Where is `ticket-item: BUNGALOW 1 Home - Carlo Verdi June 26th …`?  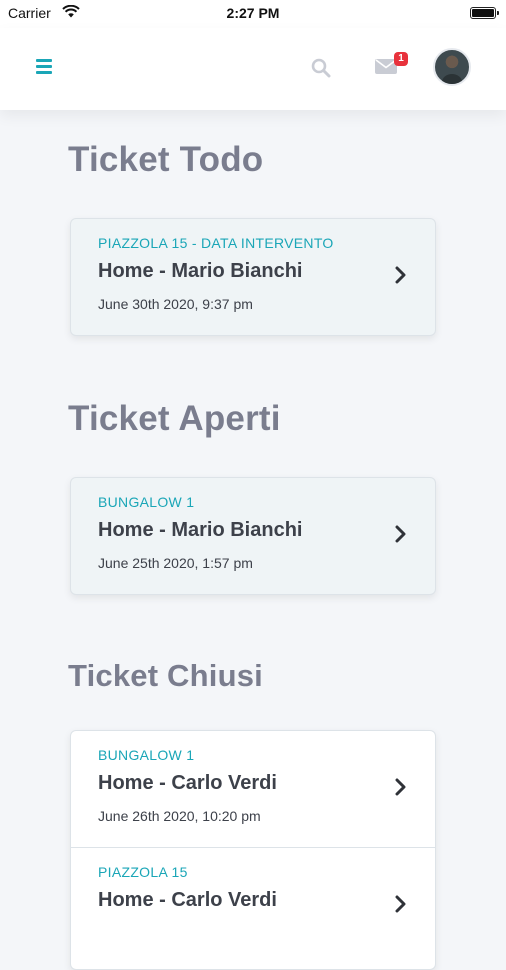 ticket-item: BUNGALOW 1 Home - Carlo Verdi June 26th … is located at coordinates (253, 789).